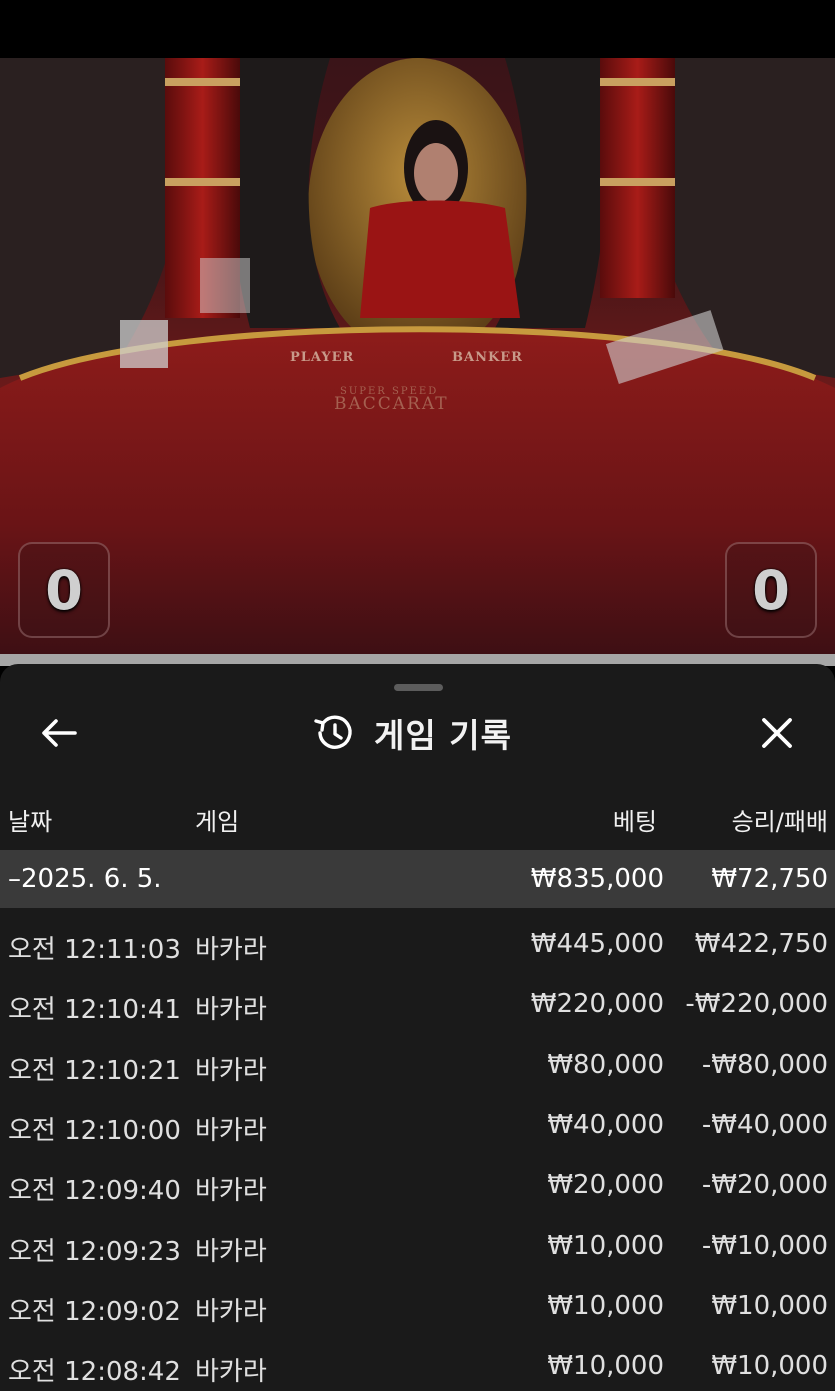  I want to click on row-time: 오전 12:10:41, so click(94, 1010).